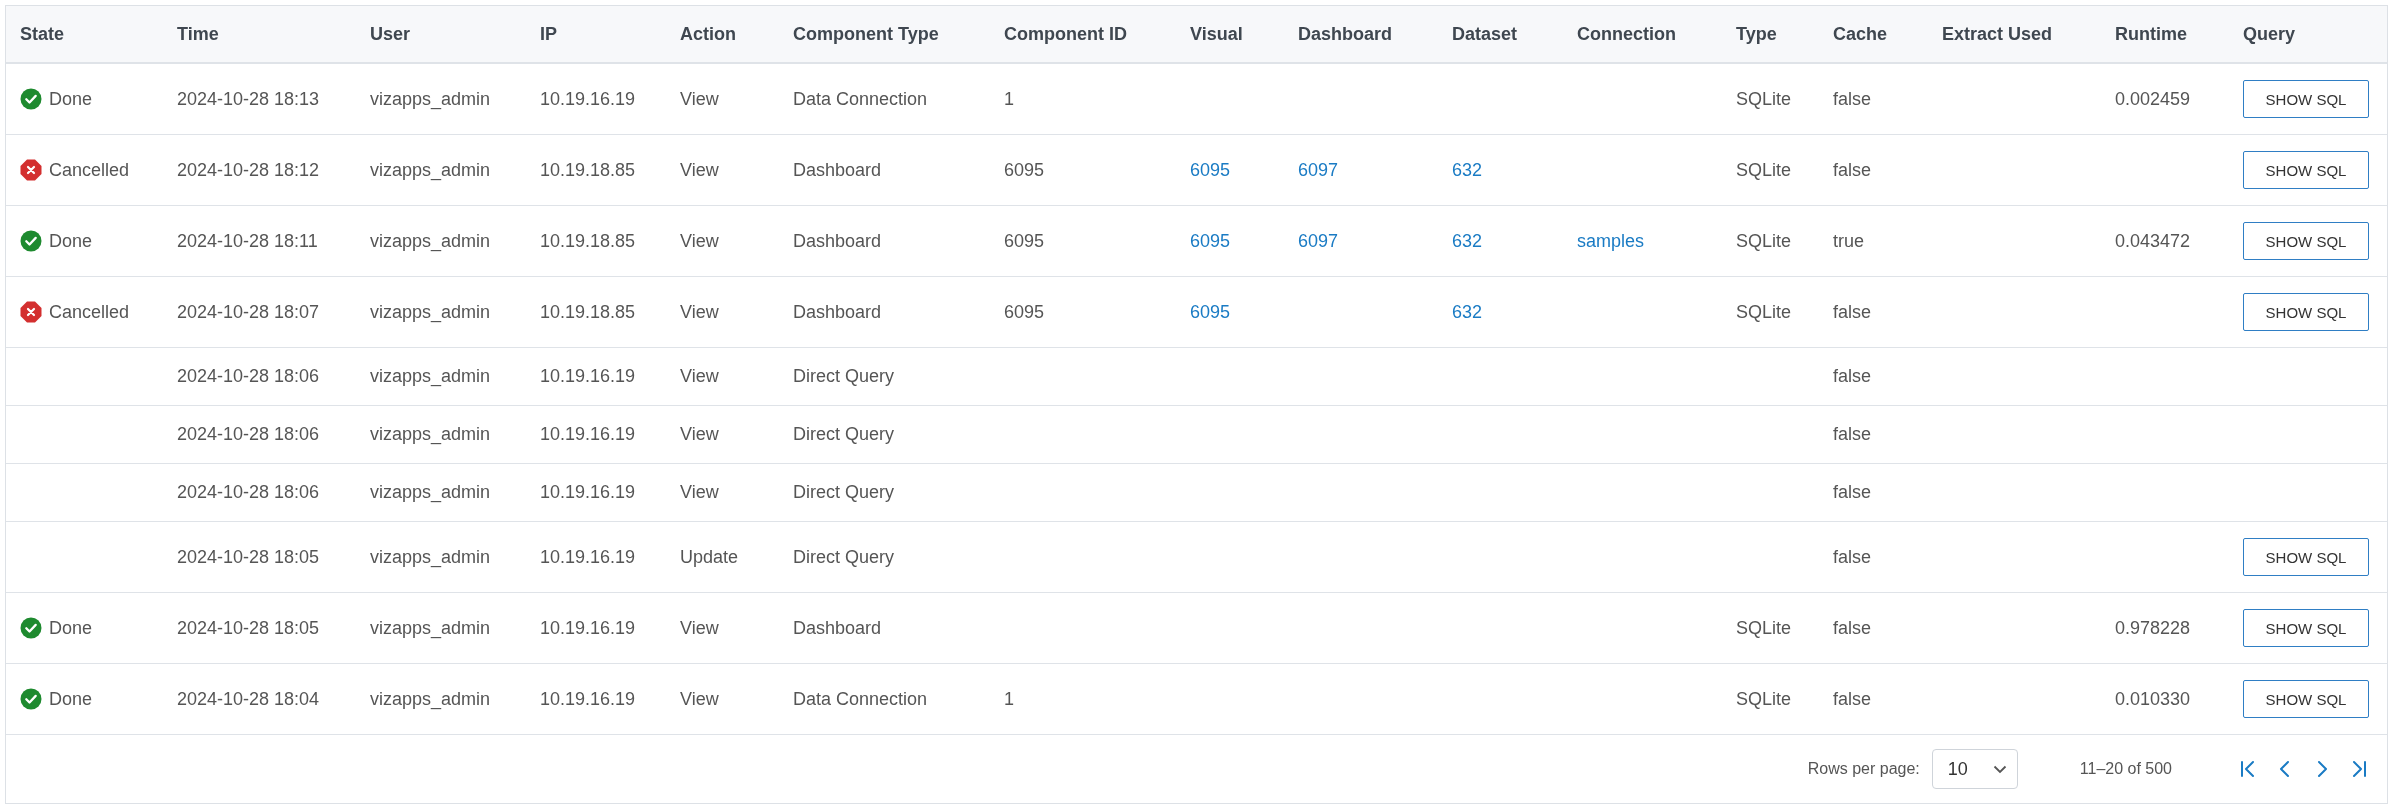 Image resolution: width=2400 pixels, height=806 pixels. Describe the element at coordinates (2153, 699) in the screenshot. I see `table-cell: 0.010330` at that location.